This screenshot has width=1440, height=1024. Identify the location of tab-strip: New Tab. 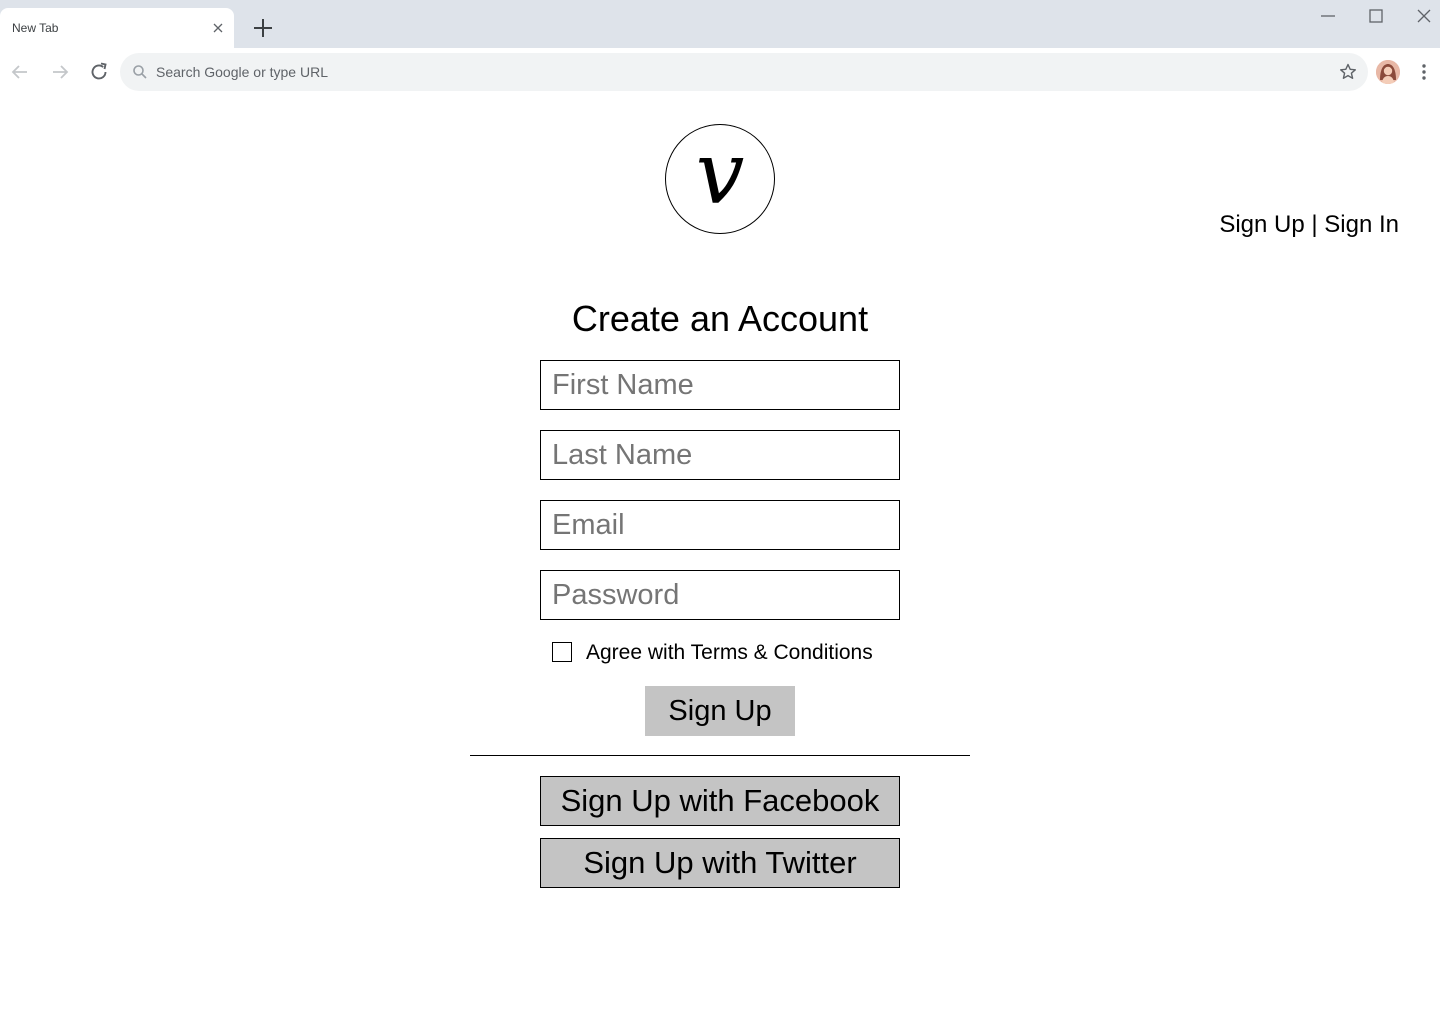
(720, 24).